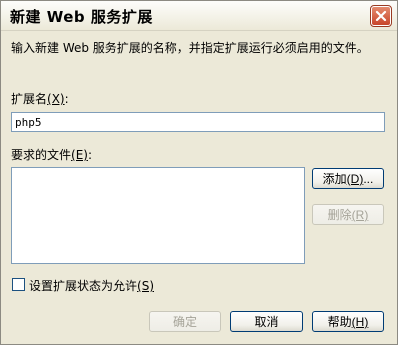 Image resolution: width=398 pixels, height=345 pixels. Describe the element at coordinates (198, 122) in the screenshot. I see `extension-name-input: php5` at that location.